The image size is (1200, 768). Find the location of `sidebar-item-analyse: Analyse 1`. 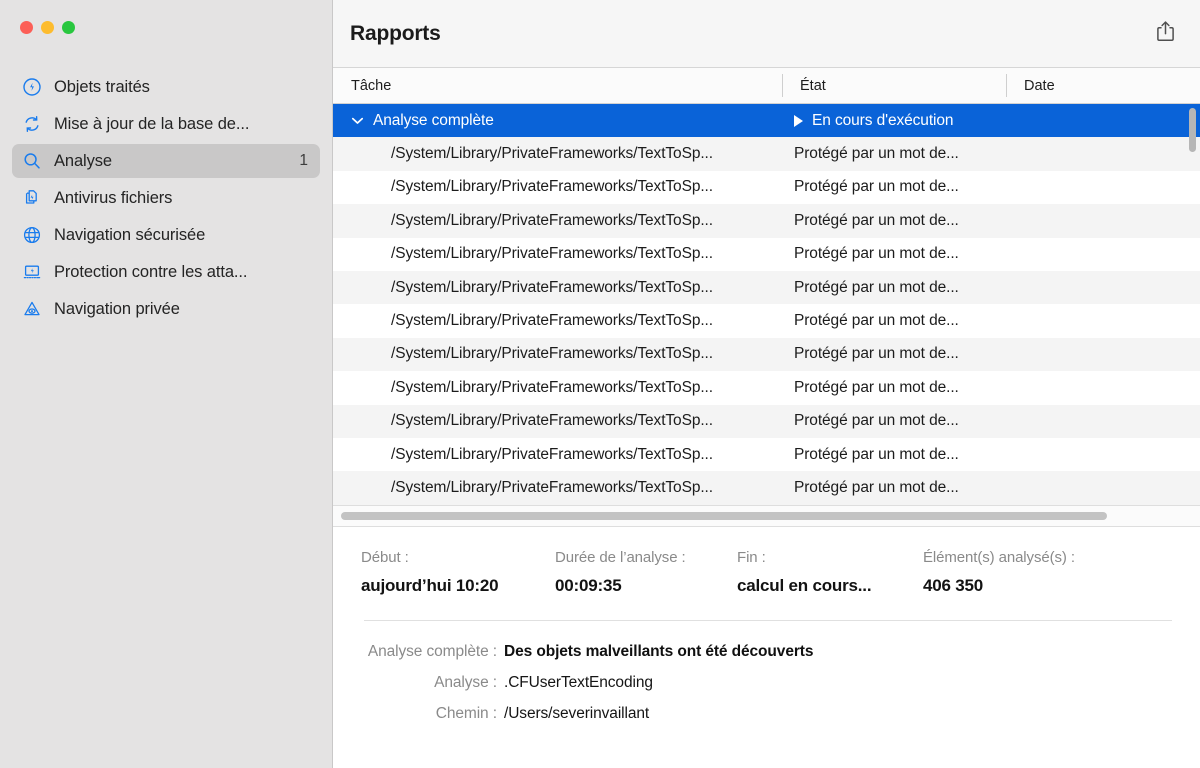

sidebar-item-analyse: Analyse 1 is located at coordinates (166, 161).